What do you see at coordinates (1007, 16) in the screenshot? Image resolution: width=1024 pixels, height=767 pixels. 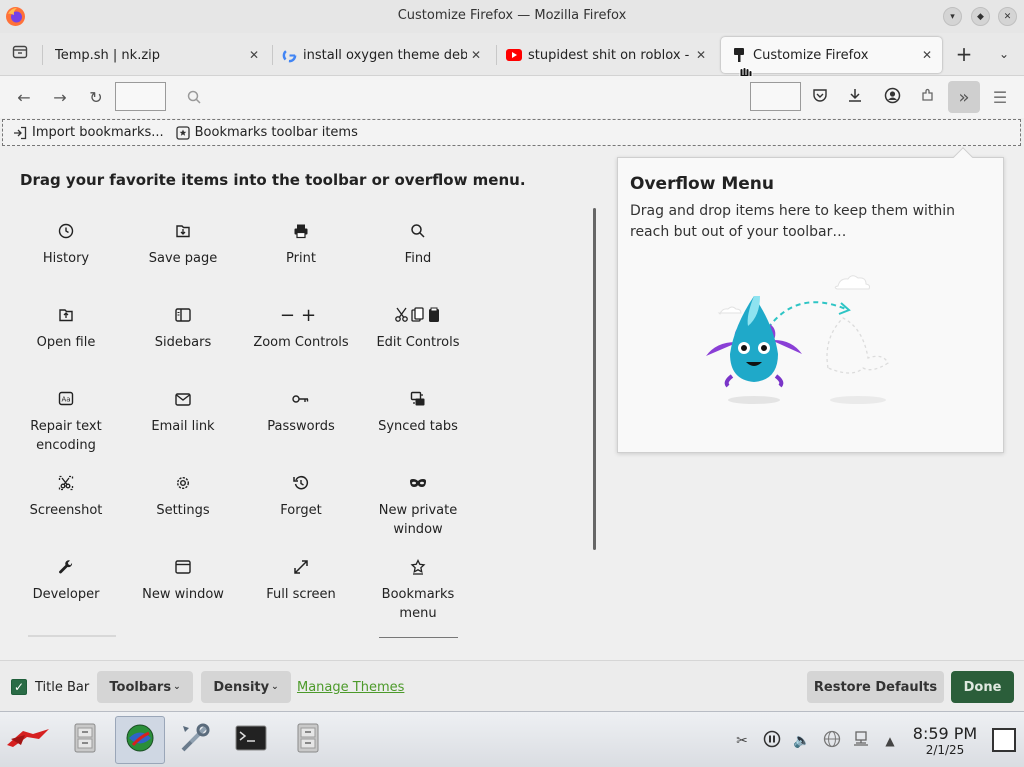 I see `close-window-button: ✕` at bounding box center [1007, 16].